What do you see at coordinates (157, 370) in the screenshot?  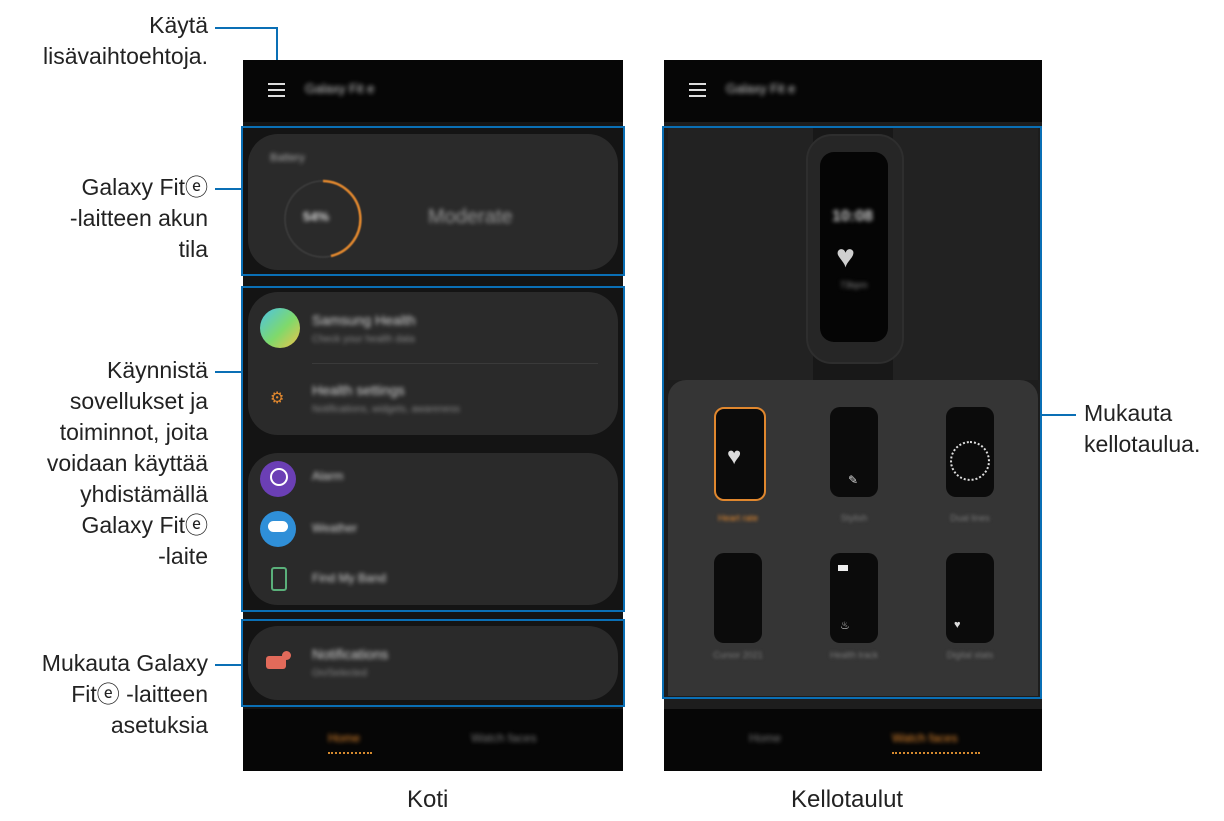 I see `callout-text: Käynnistä` at bounding box center [157, 370].